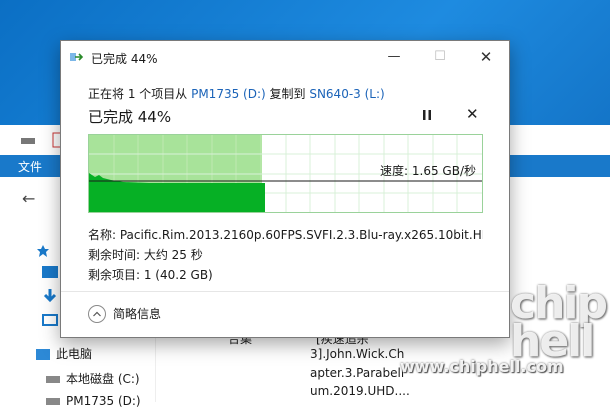  I want to click on watermark-url: www.chiphell.com, so click(482, 366).